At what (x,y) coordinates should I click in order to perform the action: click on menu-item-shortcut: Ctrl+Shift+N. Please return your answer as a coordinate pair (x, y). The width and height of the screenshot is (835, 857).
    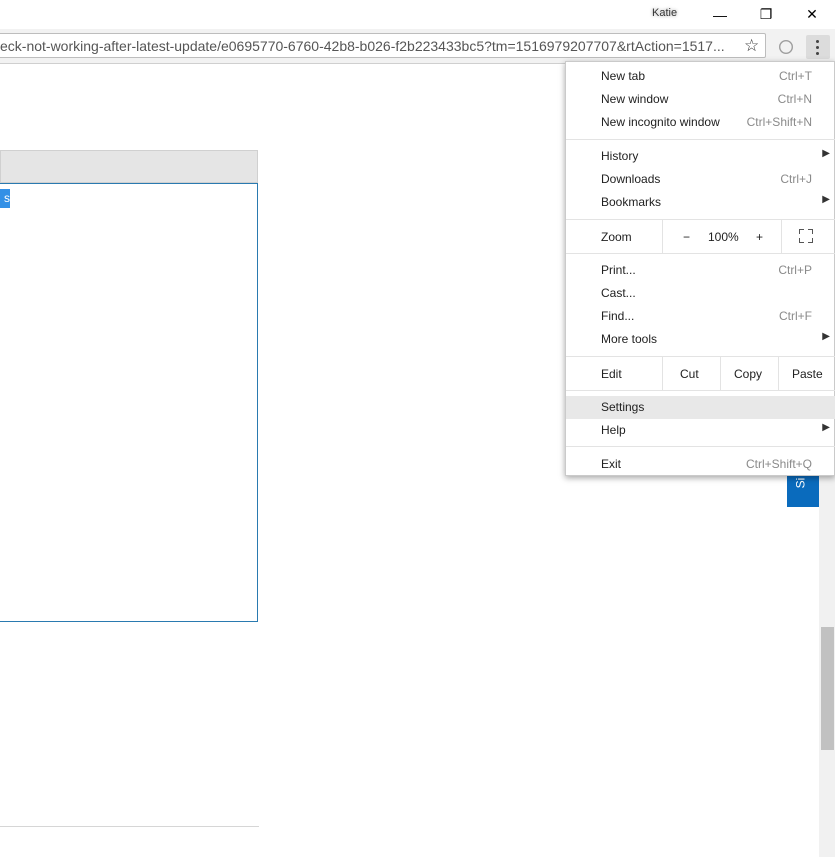
    Looking at the image, I should click on (779, 122).